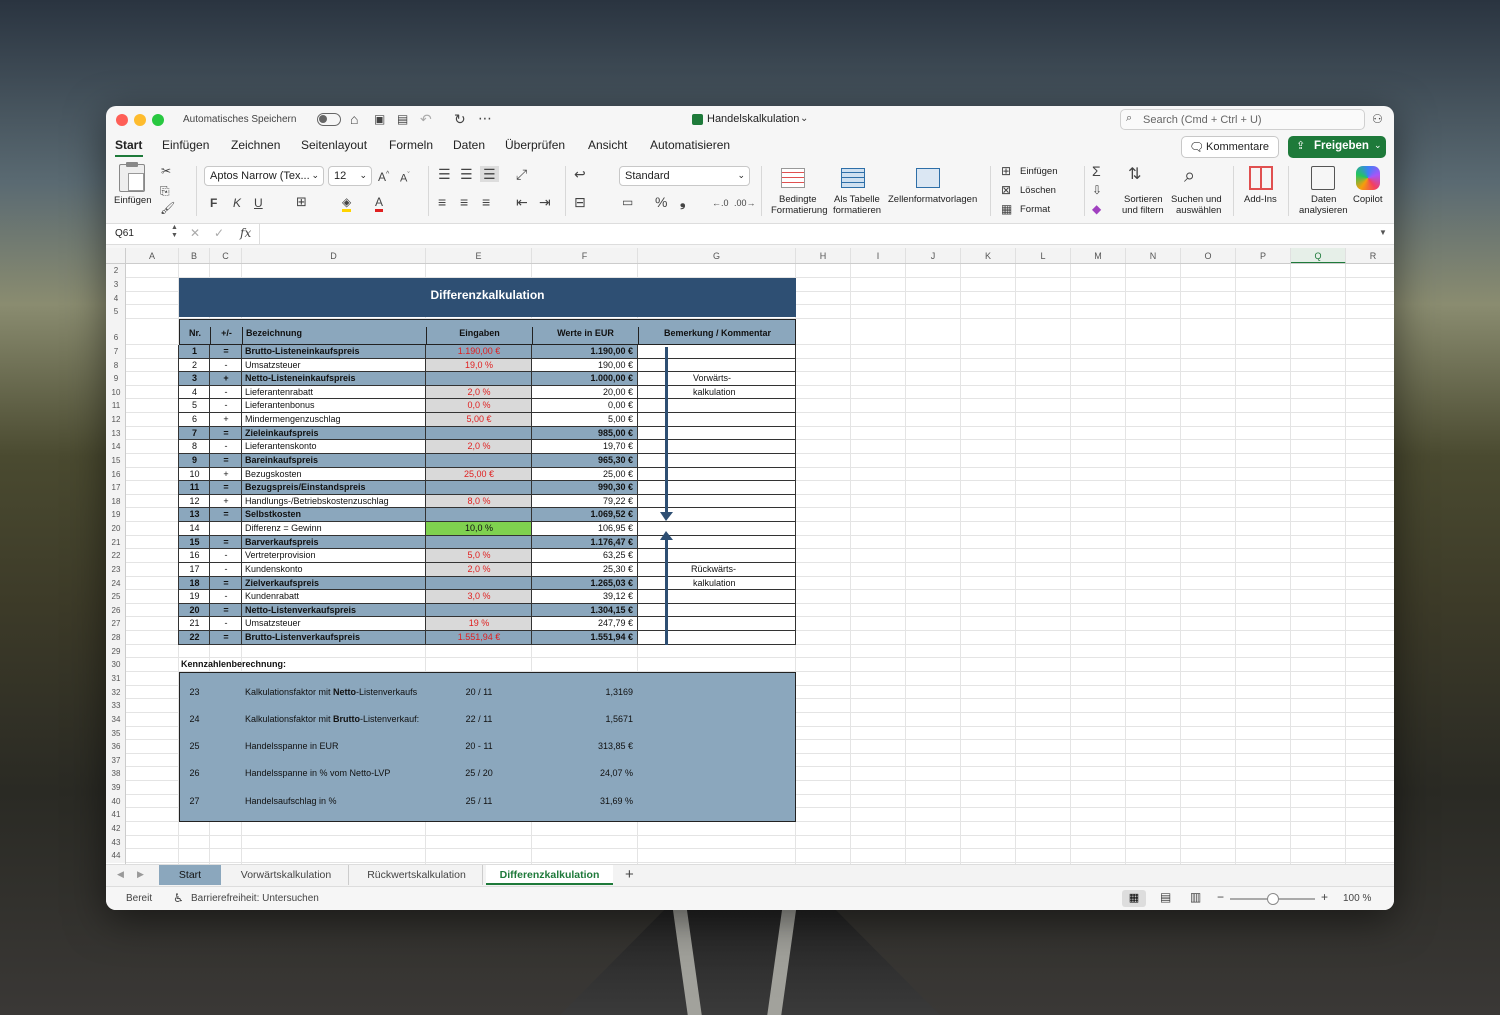 Image resolution: width=1500 pixels, height=1015 pixels. I want to click on row-header: 25, so click(116, 597).